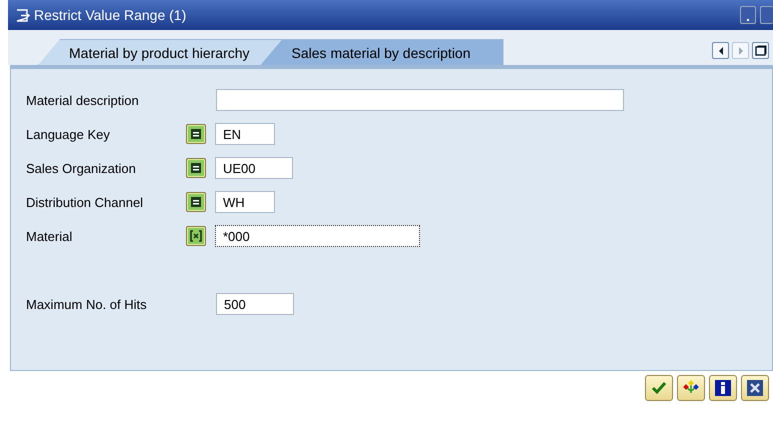 Image resolution: width=773 pixels, height=432 pixels. What do you see at coordinates (111, 15) in the screenshot?
I see `window-title: Restrict Value Range (1)` at bounding box center [111, 15].